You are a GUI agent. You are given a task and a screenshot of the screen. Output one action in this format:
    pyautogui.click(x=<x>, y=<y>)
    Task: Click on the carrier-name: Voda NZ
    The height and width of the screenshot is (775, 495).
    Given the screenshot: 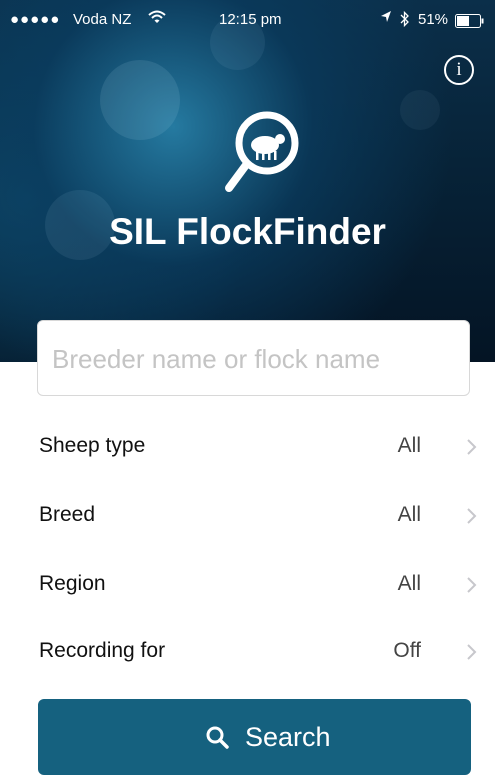 What is the action you would take?
    pyautogui.click(x=102, y=19)
    